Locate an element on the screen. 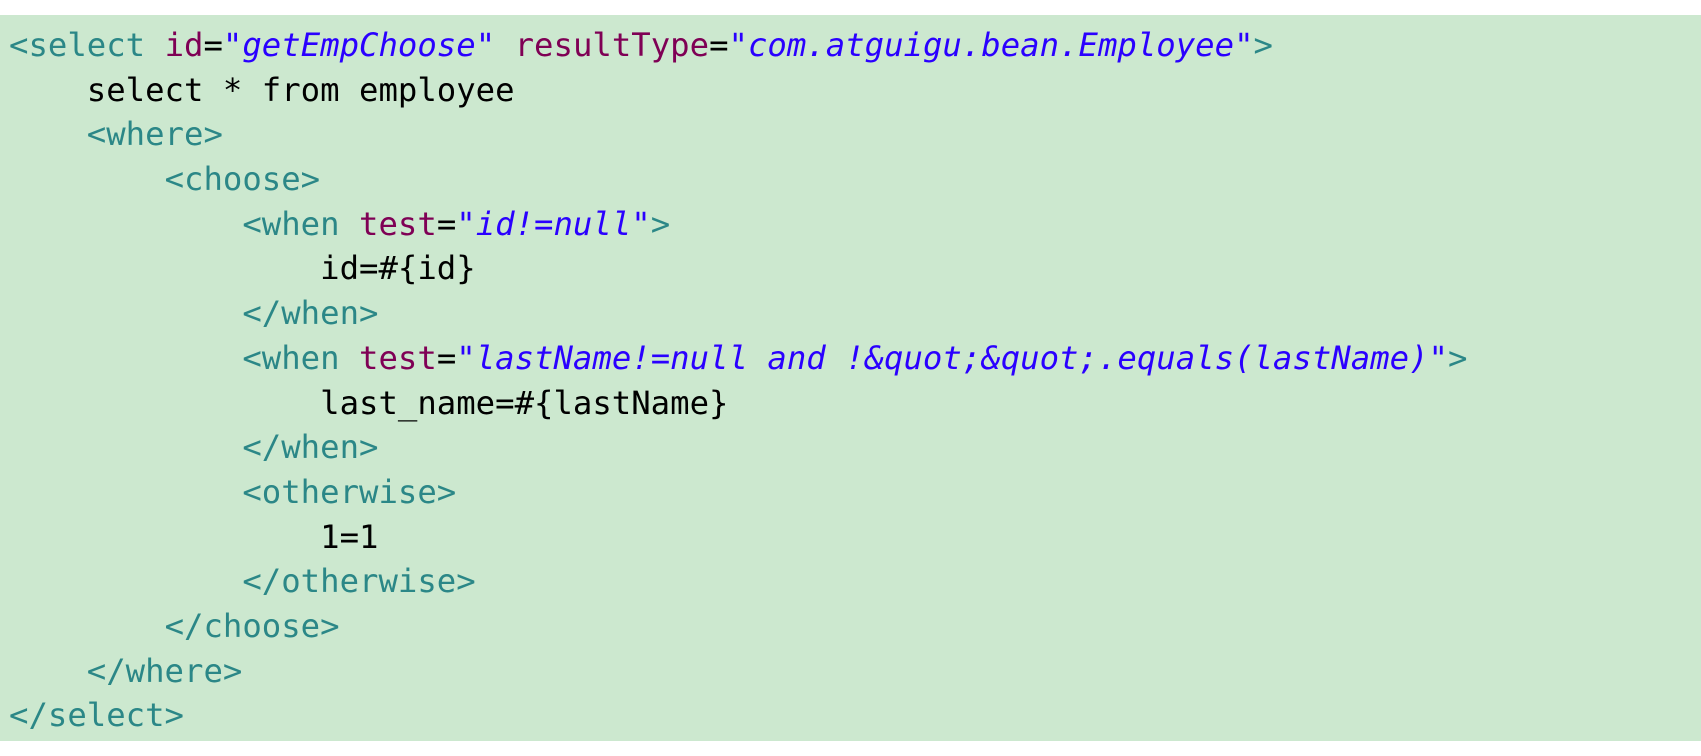  code-line-14: </choose> is located at coordinates (855, 626).